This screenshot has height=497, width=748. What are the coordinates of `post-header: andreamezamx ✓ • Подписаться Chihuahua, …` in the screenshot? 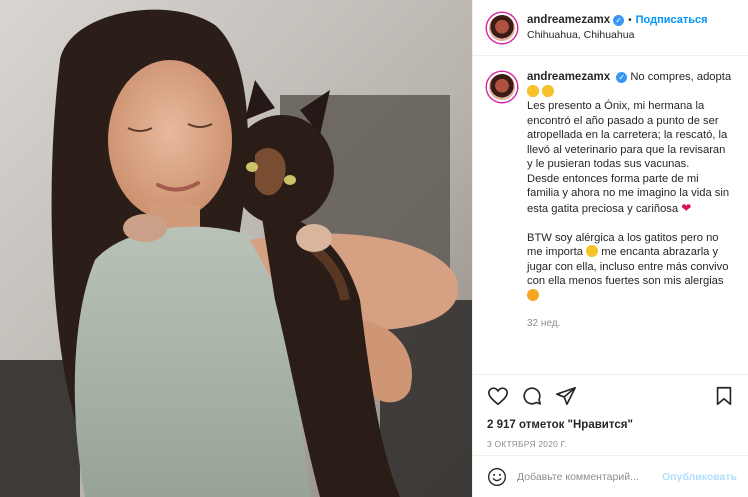 It's located at (610, 28).